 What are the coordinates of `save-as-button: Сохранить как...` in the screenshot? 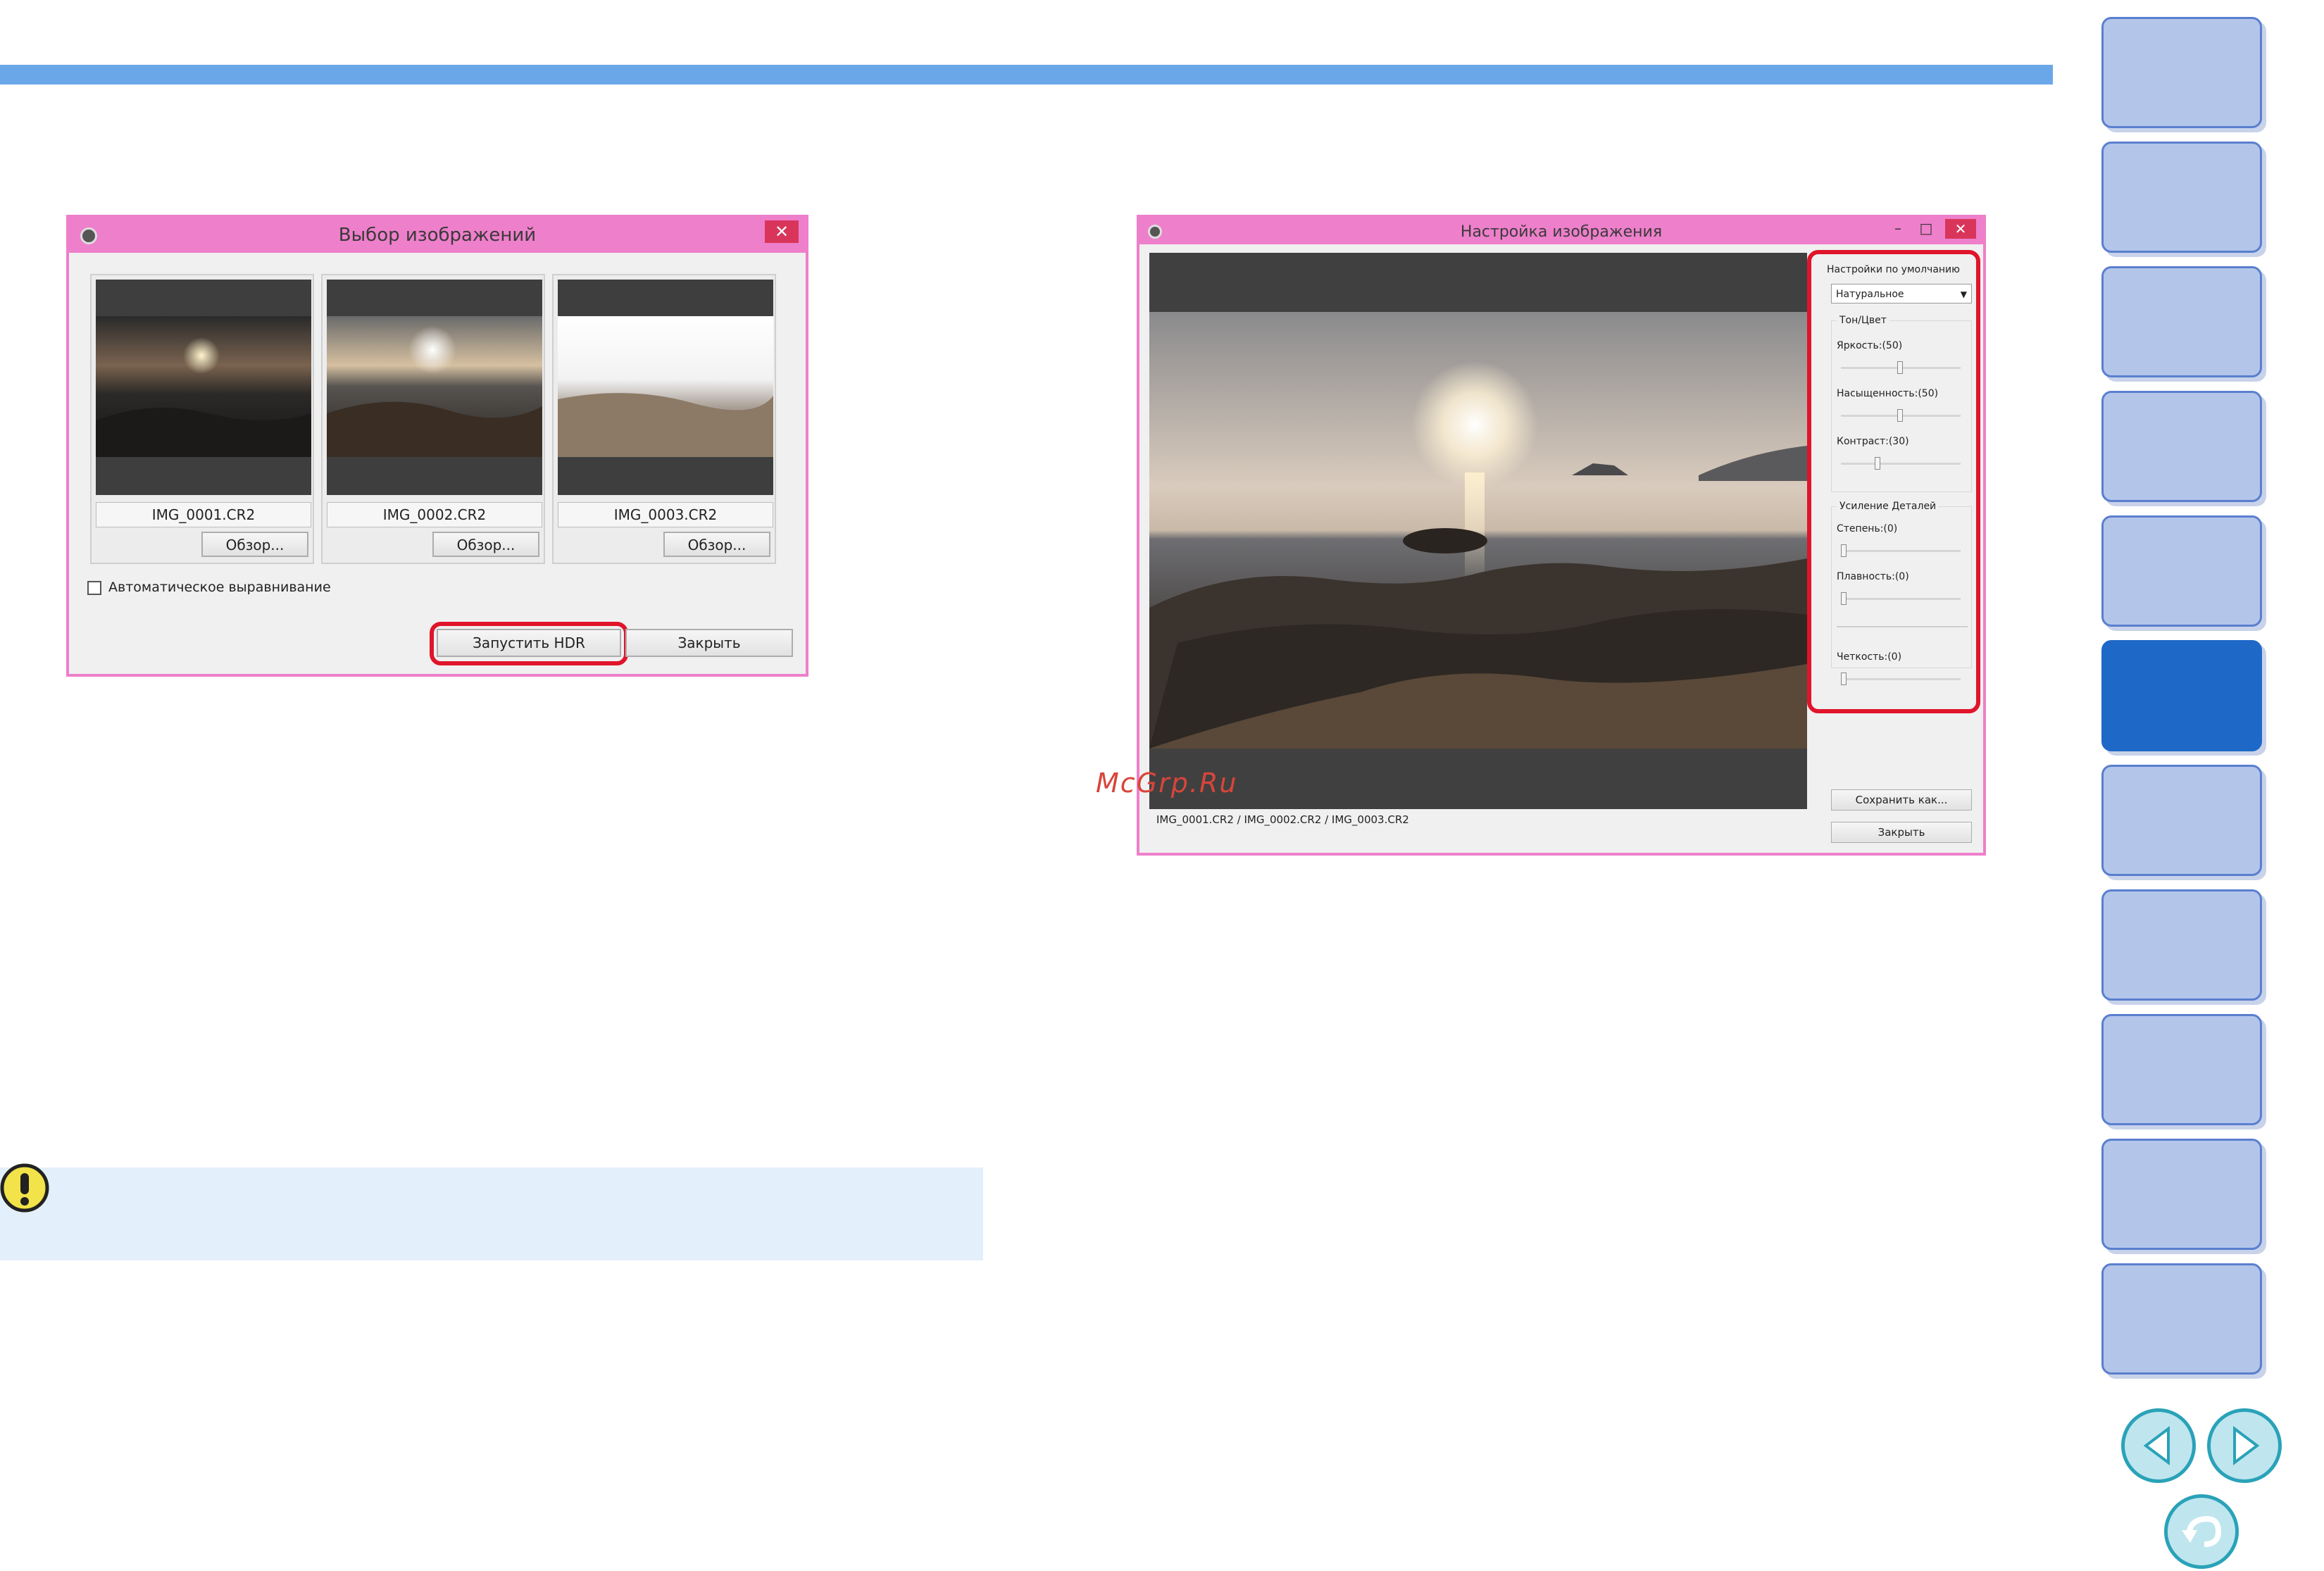 It's located at (1901, 800).